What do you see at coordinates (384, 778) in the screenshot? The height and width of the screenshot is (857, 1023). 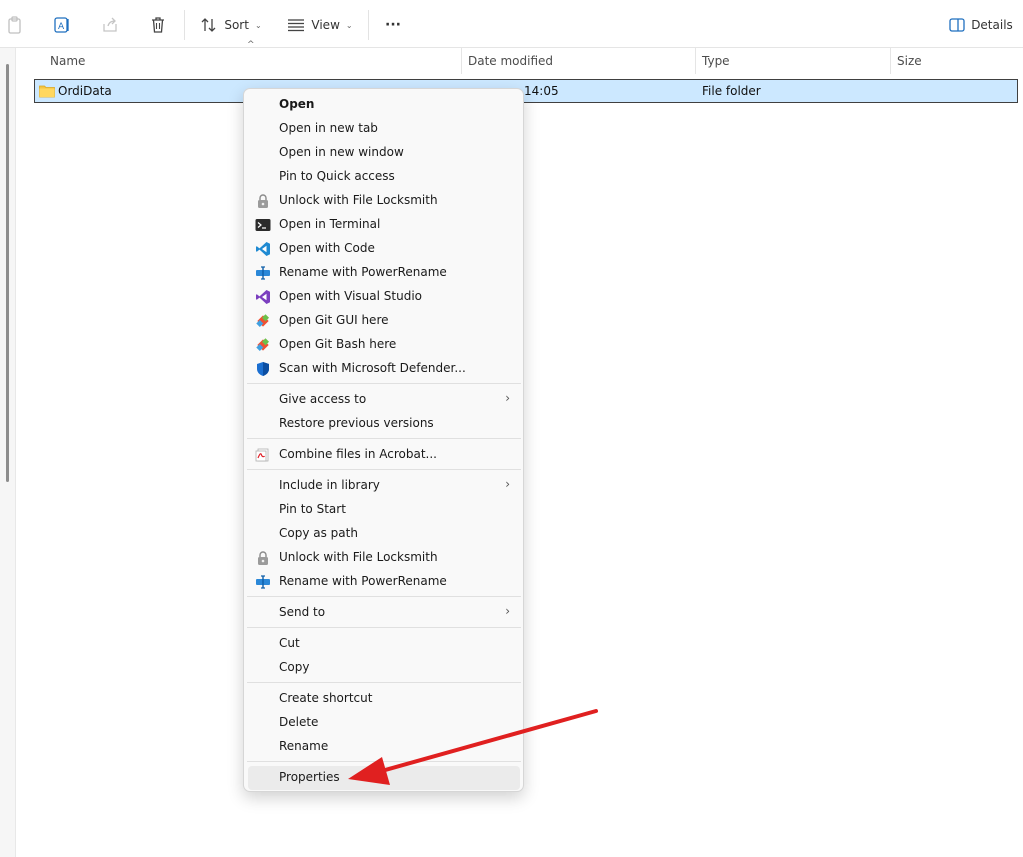 I see `menu-item-properties: Properties` at bounding box center [384, 778].